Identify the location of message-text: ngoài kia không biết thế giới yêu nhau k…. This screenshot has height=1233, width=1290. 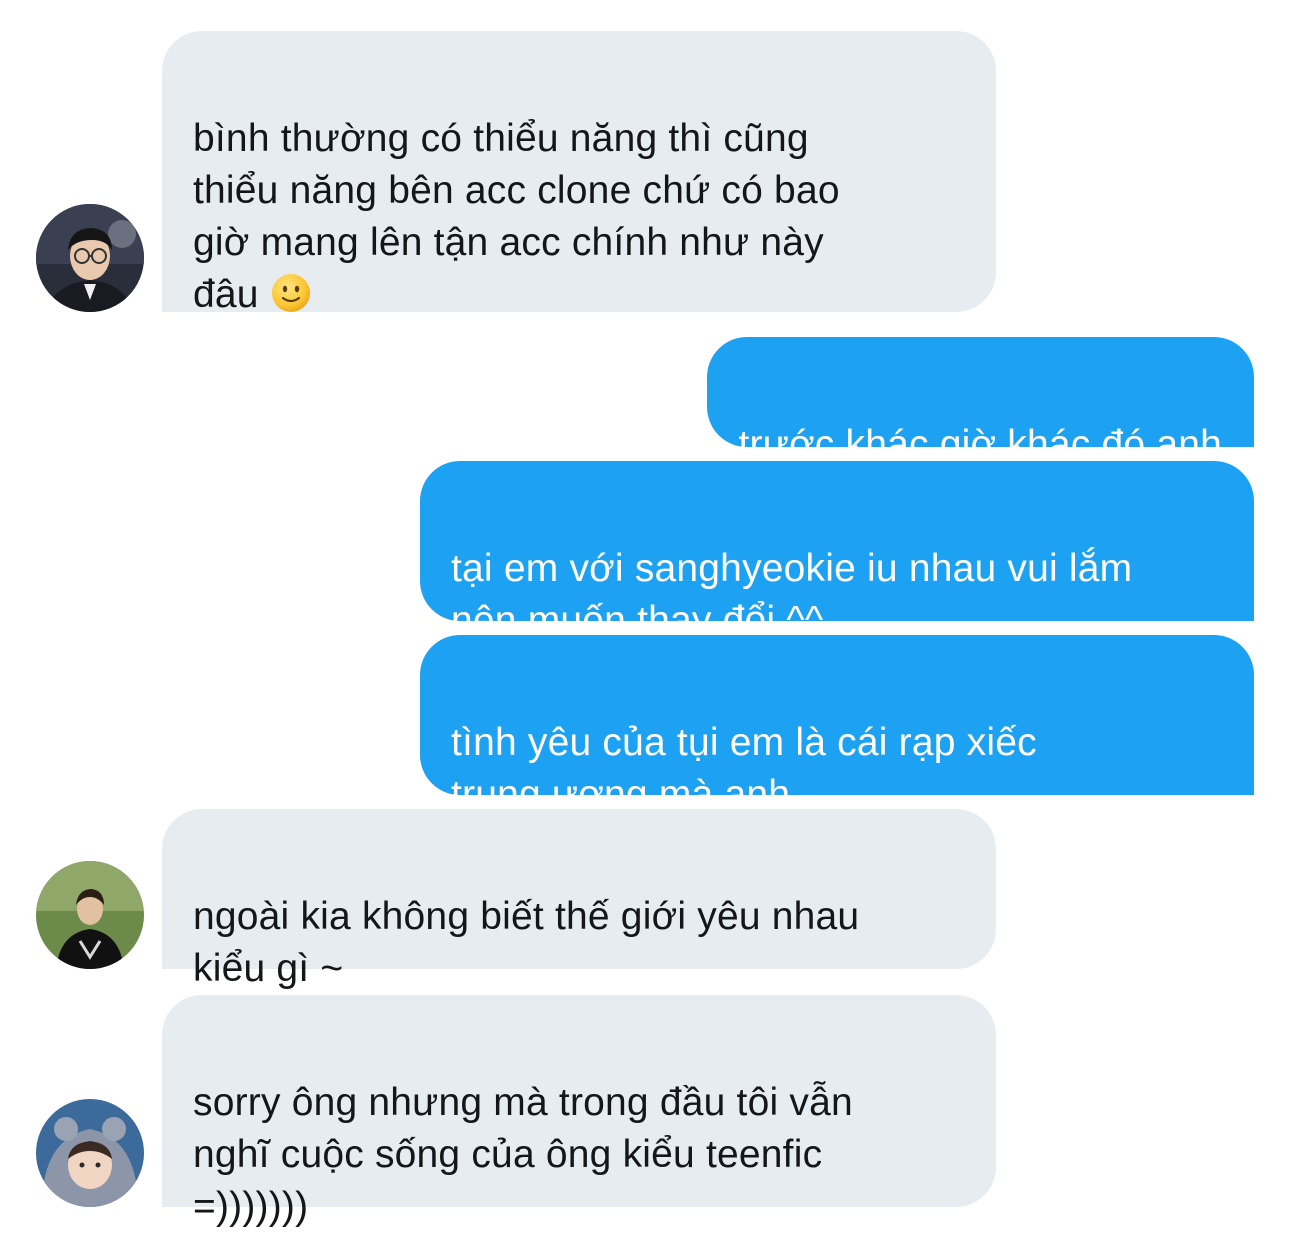
(526, 942).